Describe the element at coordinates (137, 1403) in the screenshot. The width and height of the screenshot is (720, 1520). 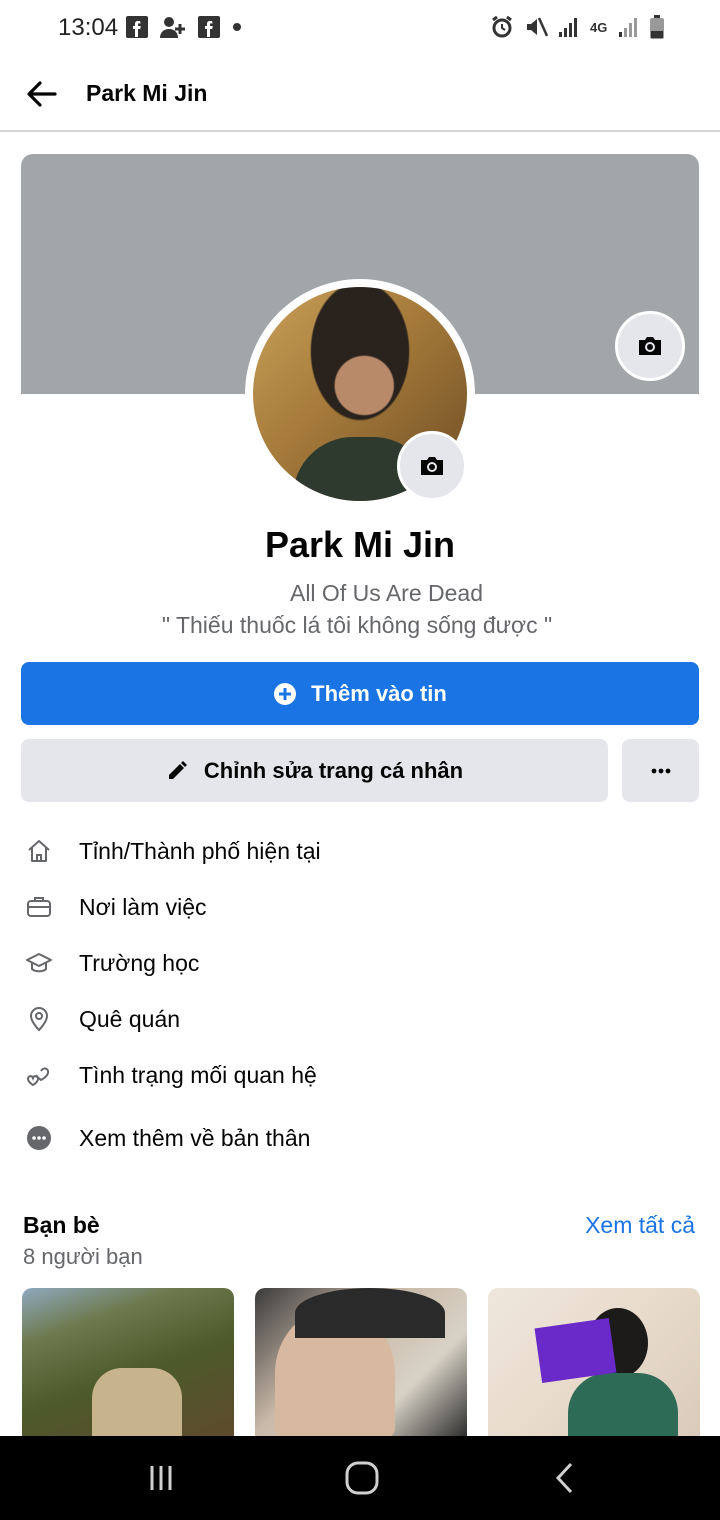
I see `friend-photo` at that location.